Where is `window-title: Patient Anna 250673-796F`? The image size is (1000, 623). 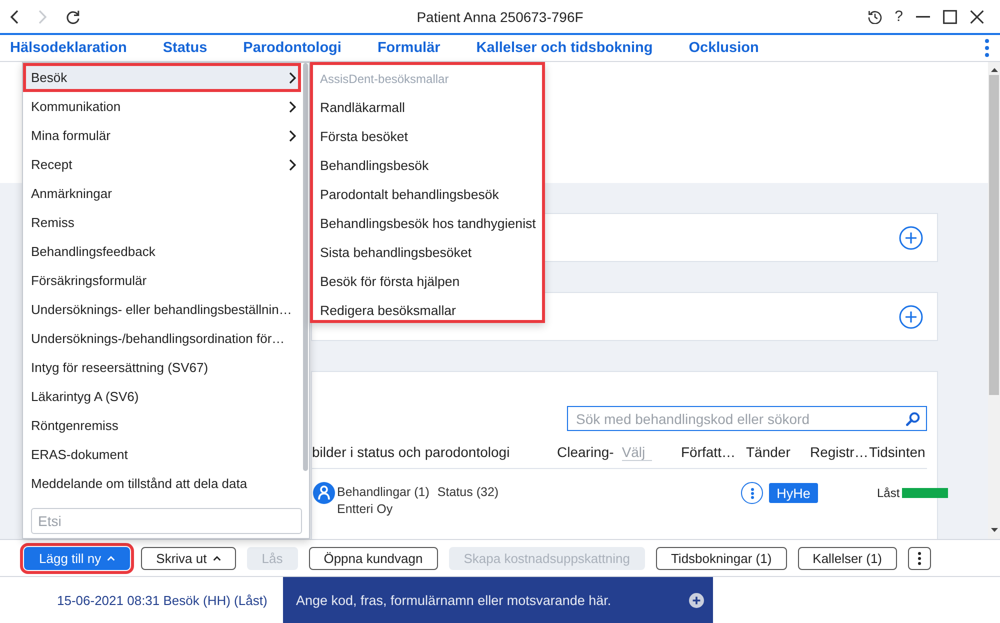 window-title: Patient Anna 250673-796F is located at coordinates (500, 16).